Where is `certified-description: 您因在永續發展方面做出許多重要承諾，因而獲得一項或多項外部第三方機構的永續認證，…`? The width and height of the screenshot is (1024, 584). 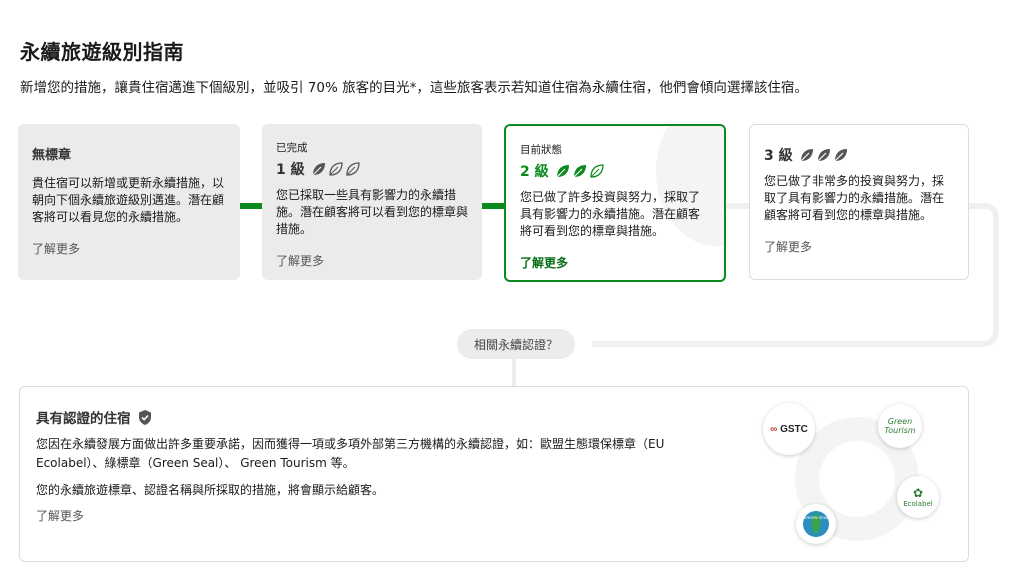 certified-description: 您因在永續發展方面做出許多重要承諾，因而獲得一項或多項外部第三方機構的永續認證，… is located at coordinates (350, 453).